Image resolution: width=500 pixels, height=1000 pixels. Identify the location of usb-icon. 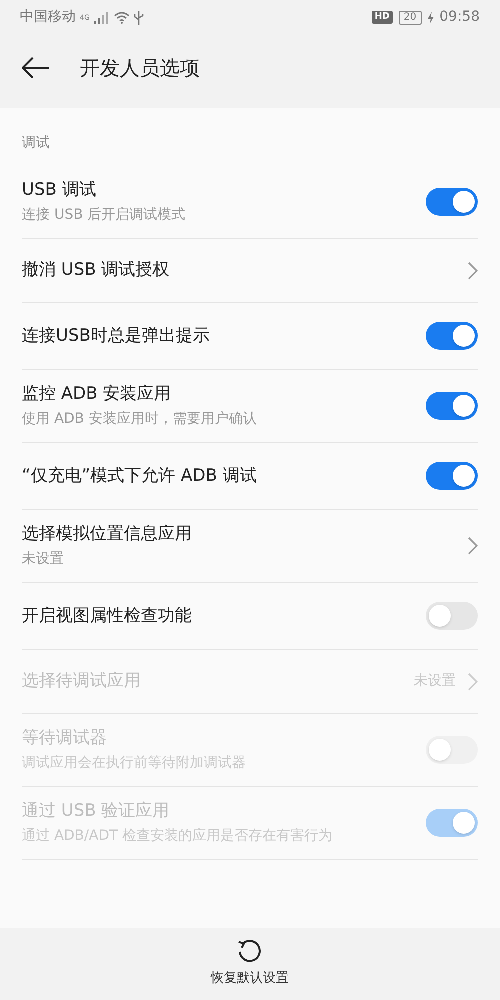
(139, 17).